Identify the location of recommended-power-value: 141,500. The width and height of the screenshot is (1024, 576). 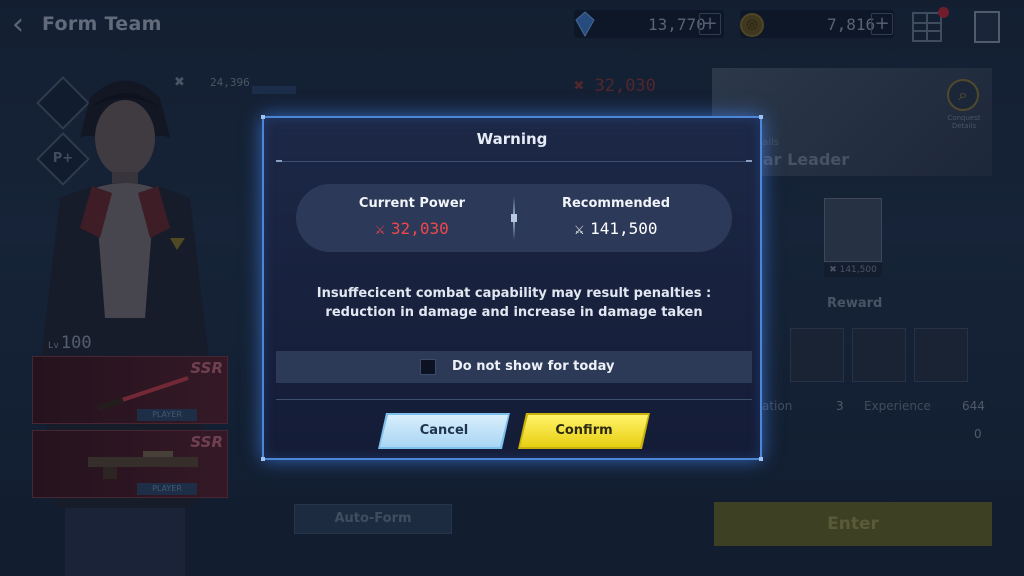
(624, 228).